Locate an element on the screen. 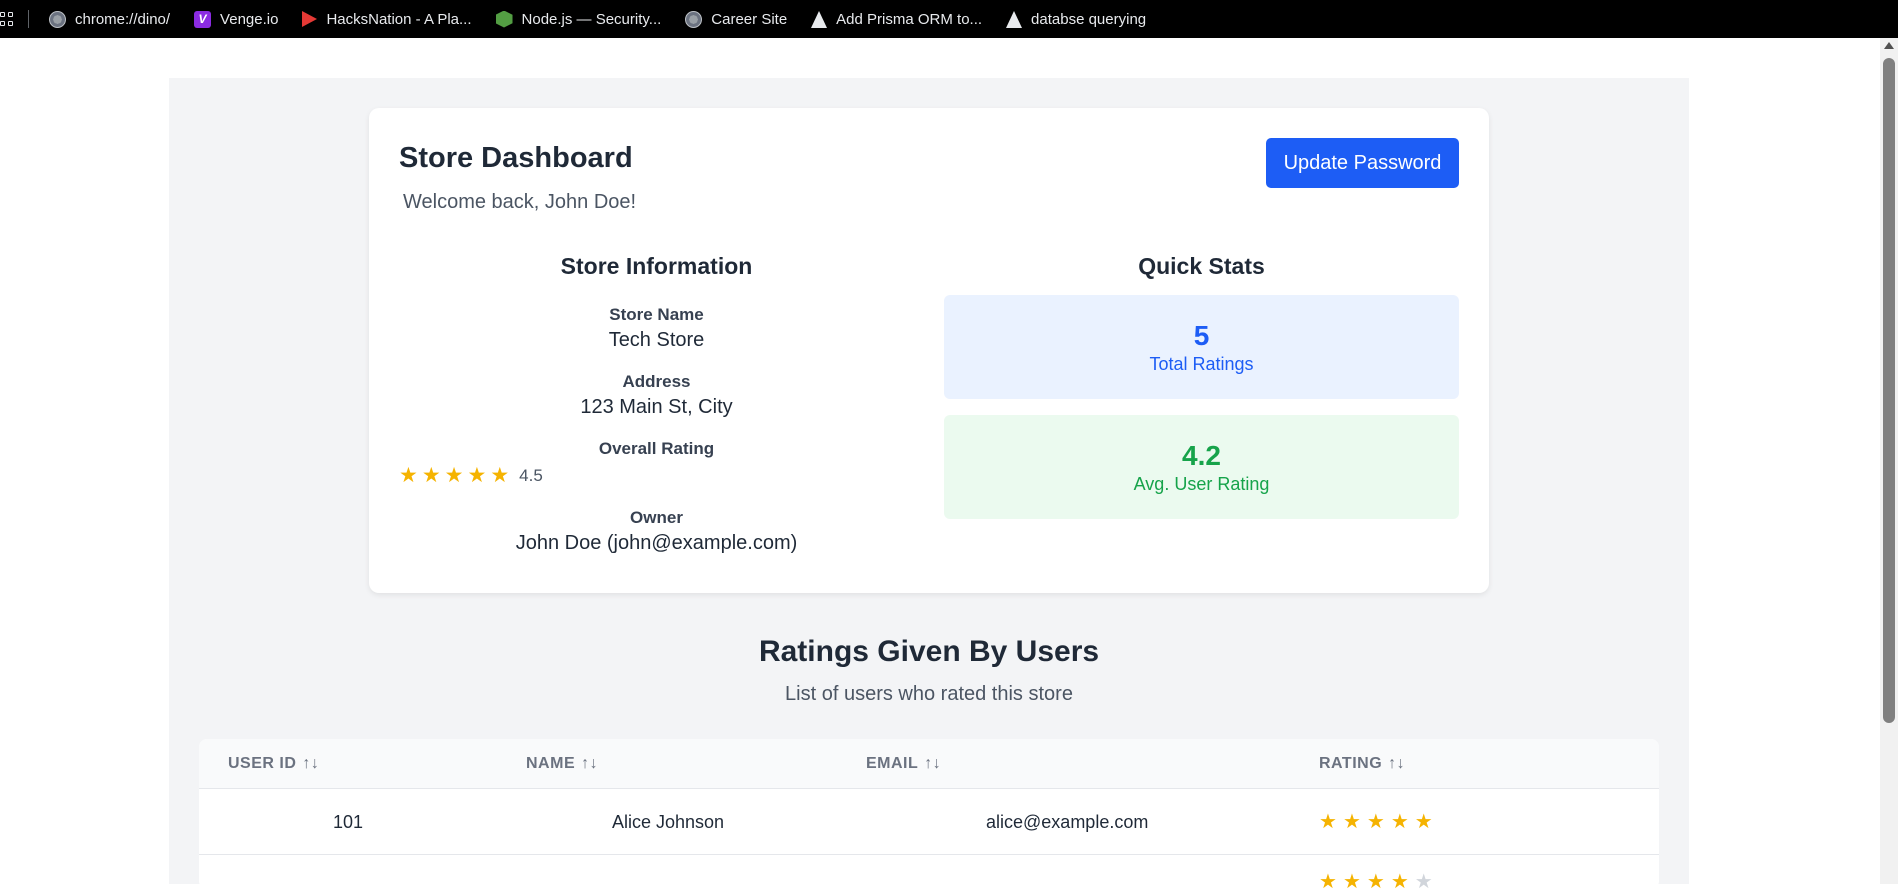  bookmark-databse-querying: databse querying is located at coordinates (1076, 19).